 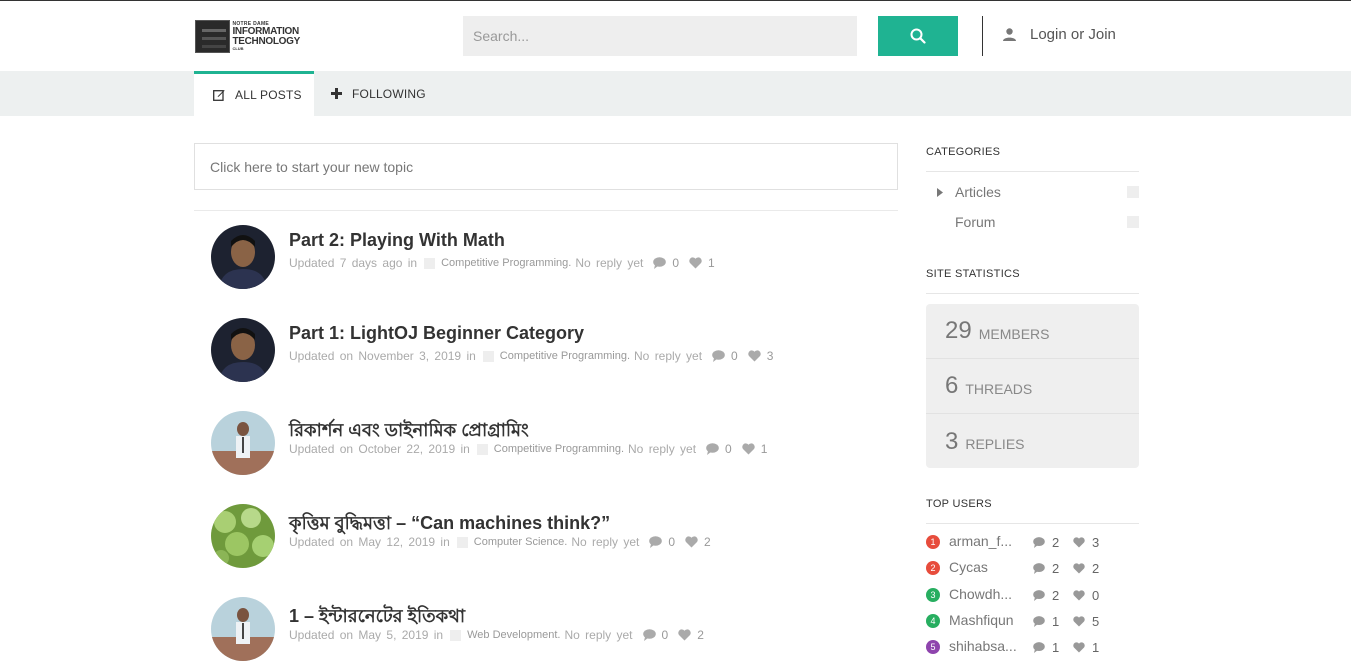 What do you see at coordinates (1032, 648) in the screenshot?
I see `top-user-row: 5 shihabsa... 1 1` at bounding box center [1032, 648].